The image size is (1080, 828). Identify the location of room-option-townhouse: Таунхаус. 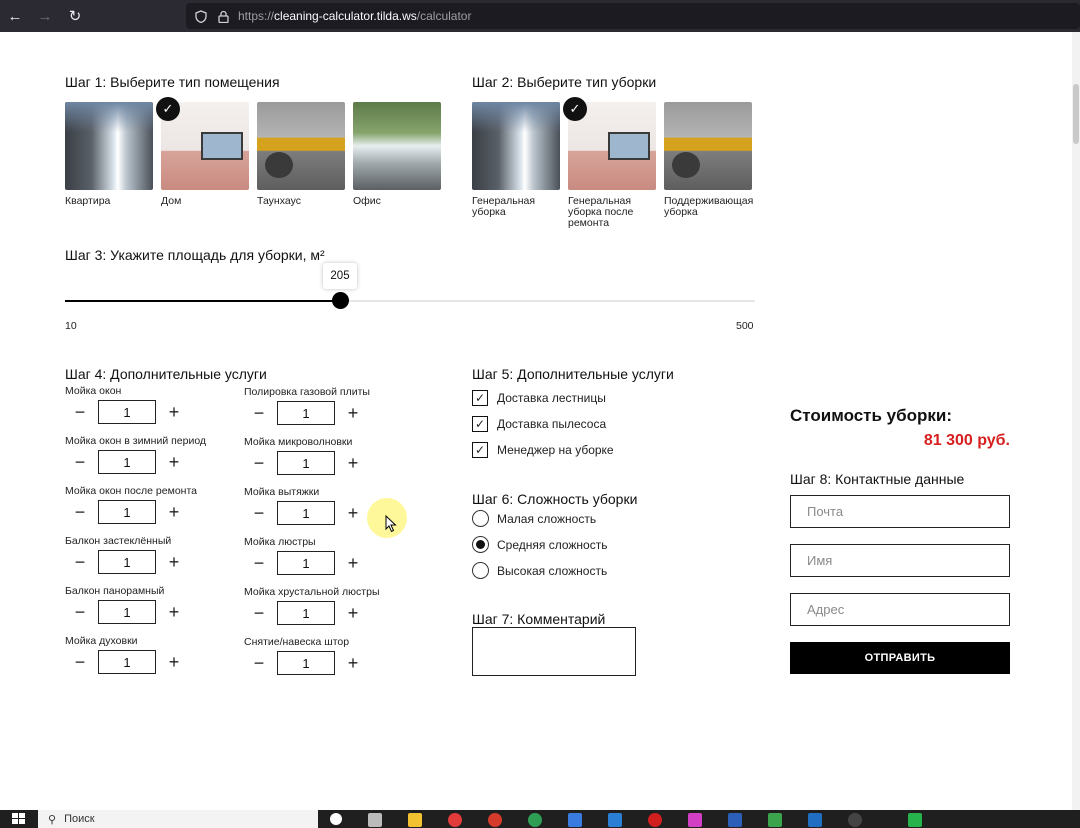
(301, 154).